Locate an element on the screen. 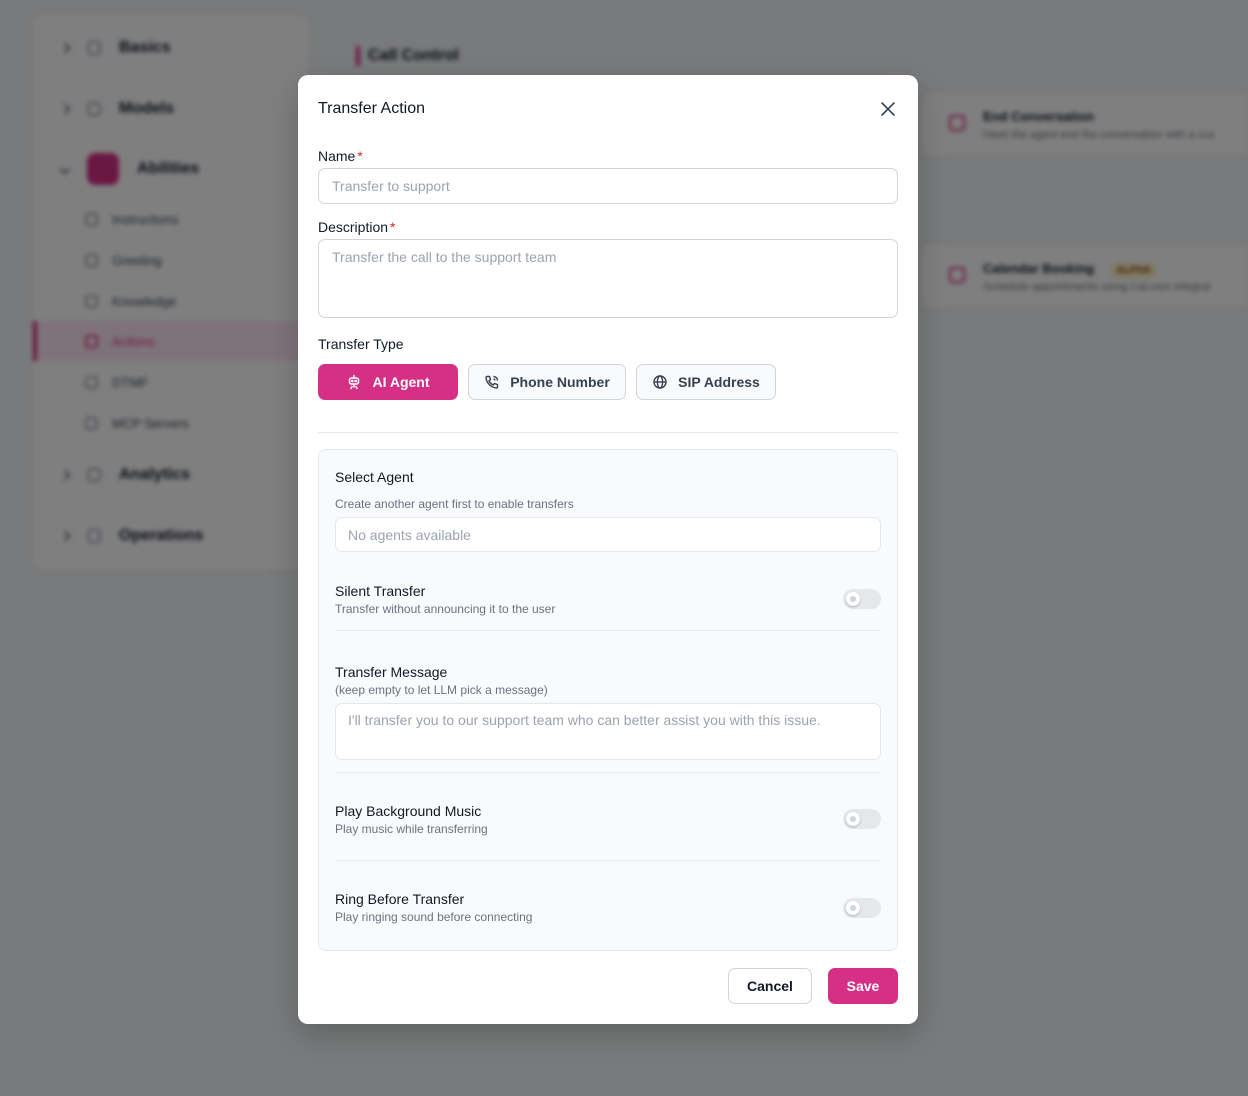 The height and width of the screenshot is (1096, 1248). transfer-message-hint: (keep empty to let LLM pick a message) is located at coordinates (441, 690).